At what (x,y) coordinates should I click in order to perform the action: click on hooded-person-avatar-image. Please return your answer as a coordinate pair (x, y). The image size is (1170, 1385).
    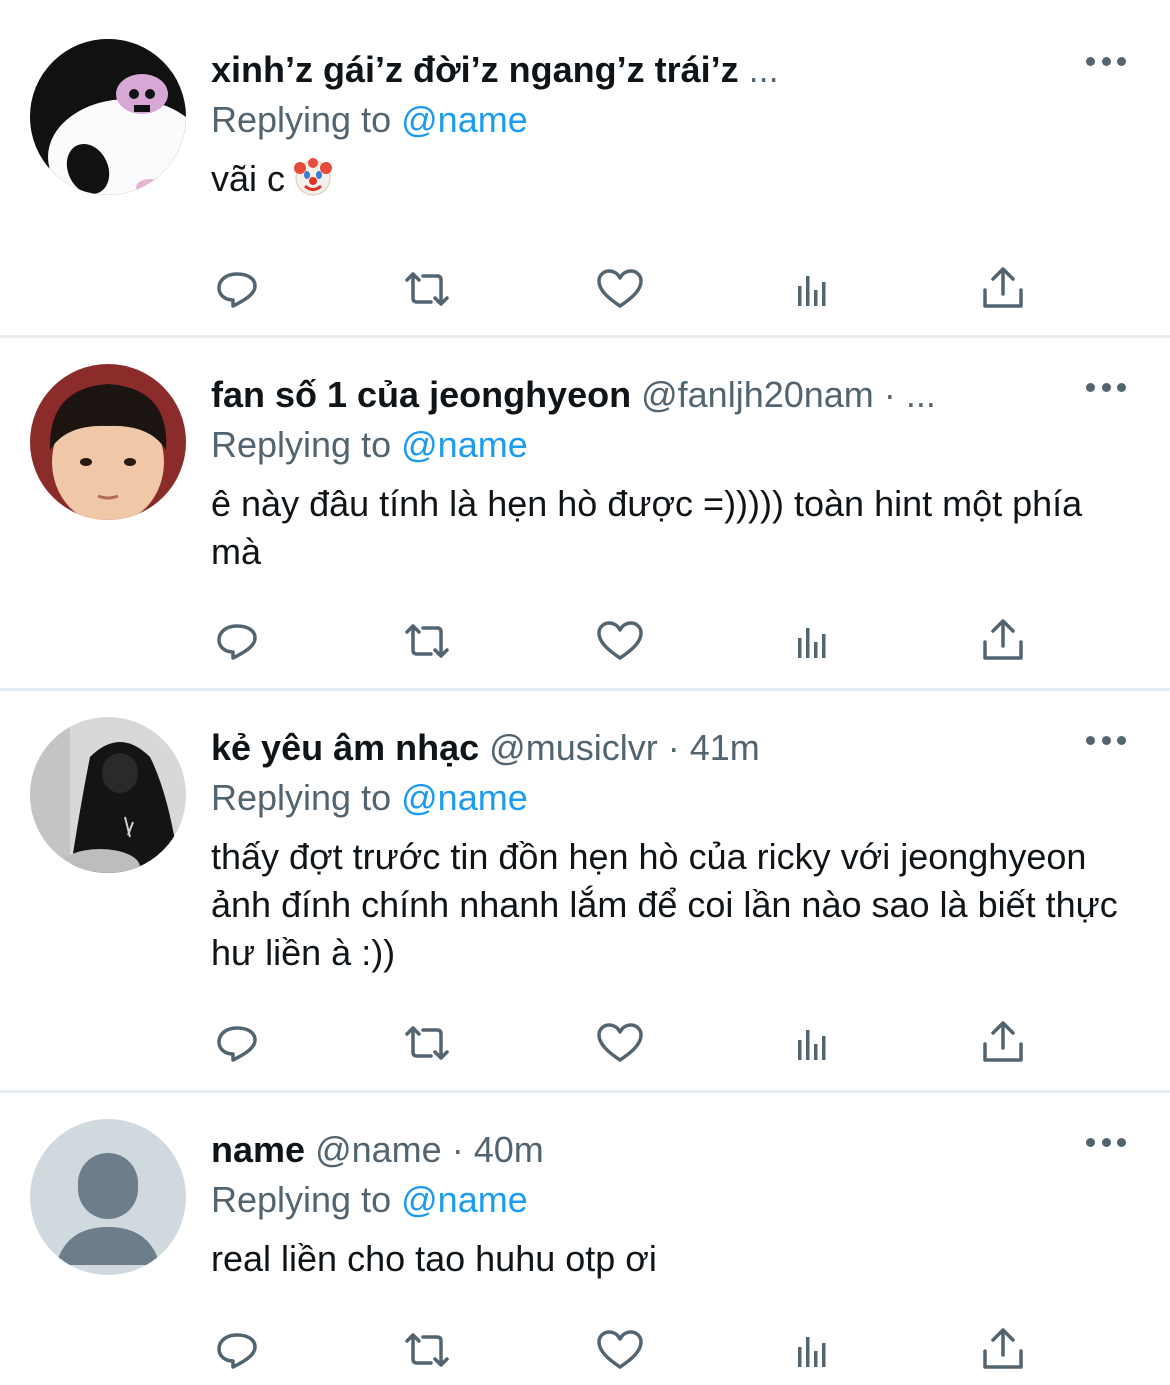
    Looking at the image, I should click on (108, 795).